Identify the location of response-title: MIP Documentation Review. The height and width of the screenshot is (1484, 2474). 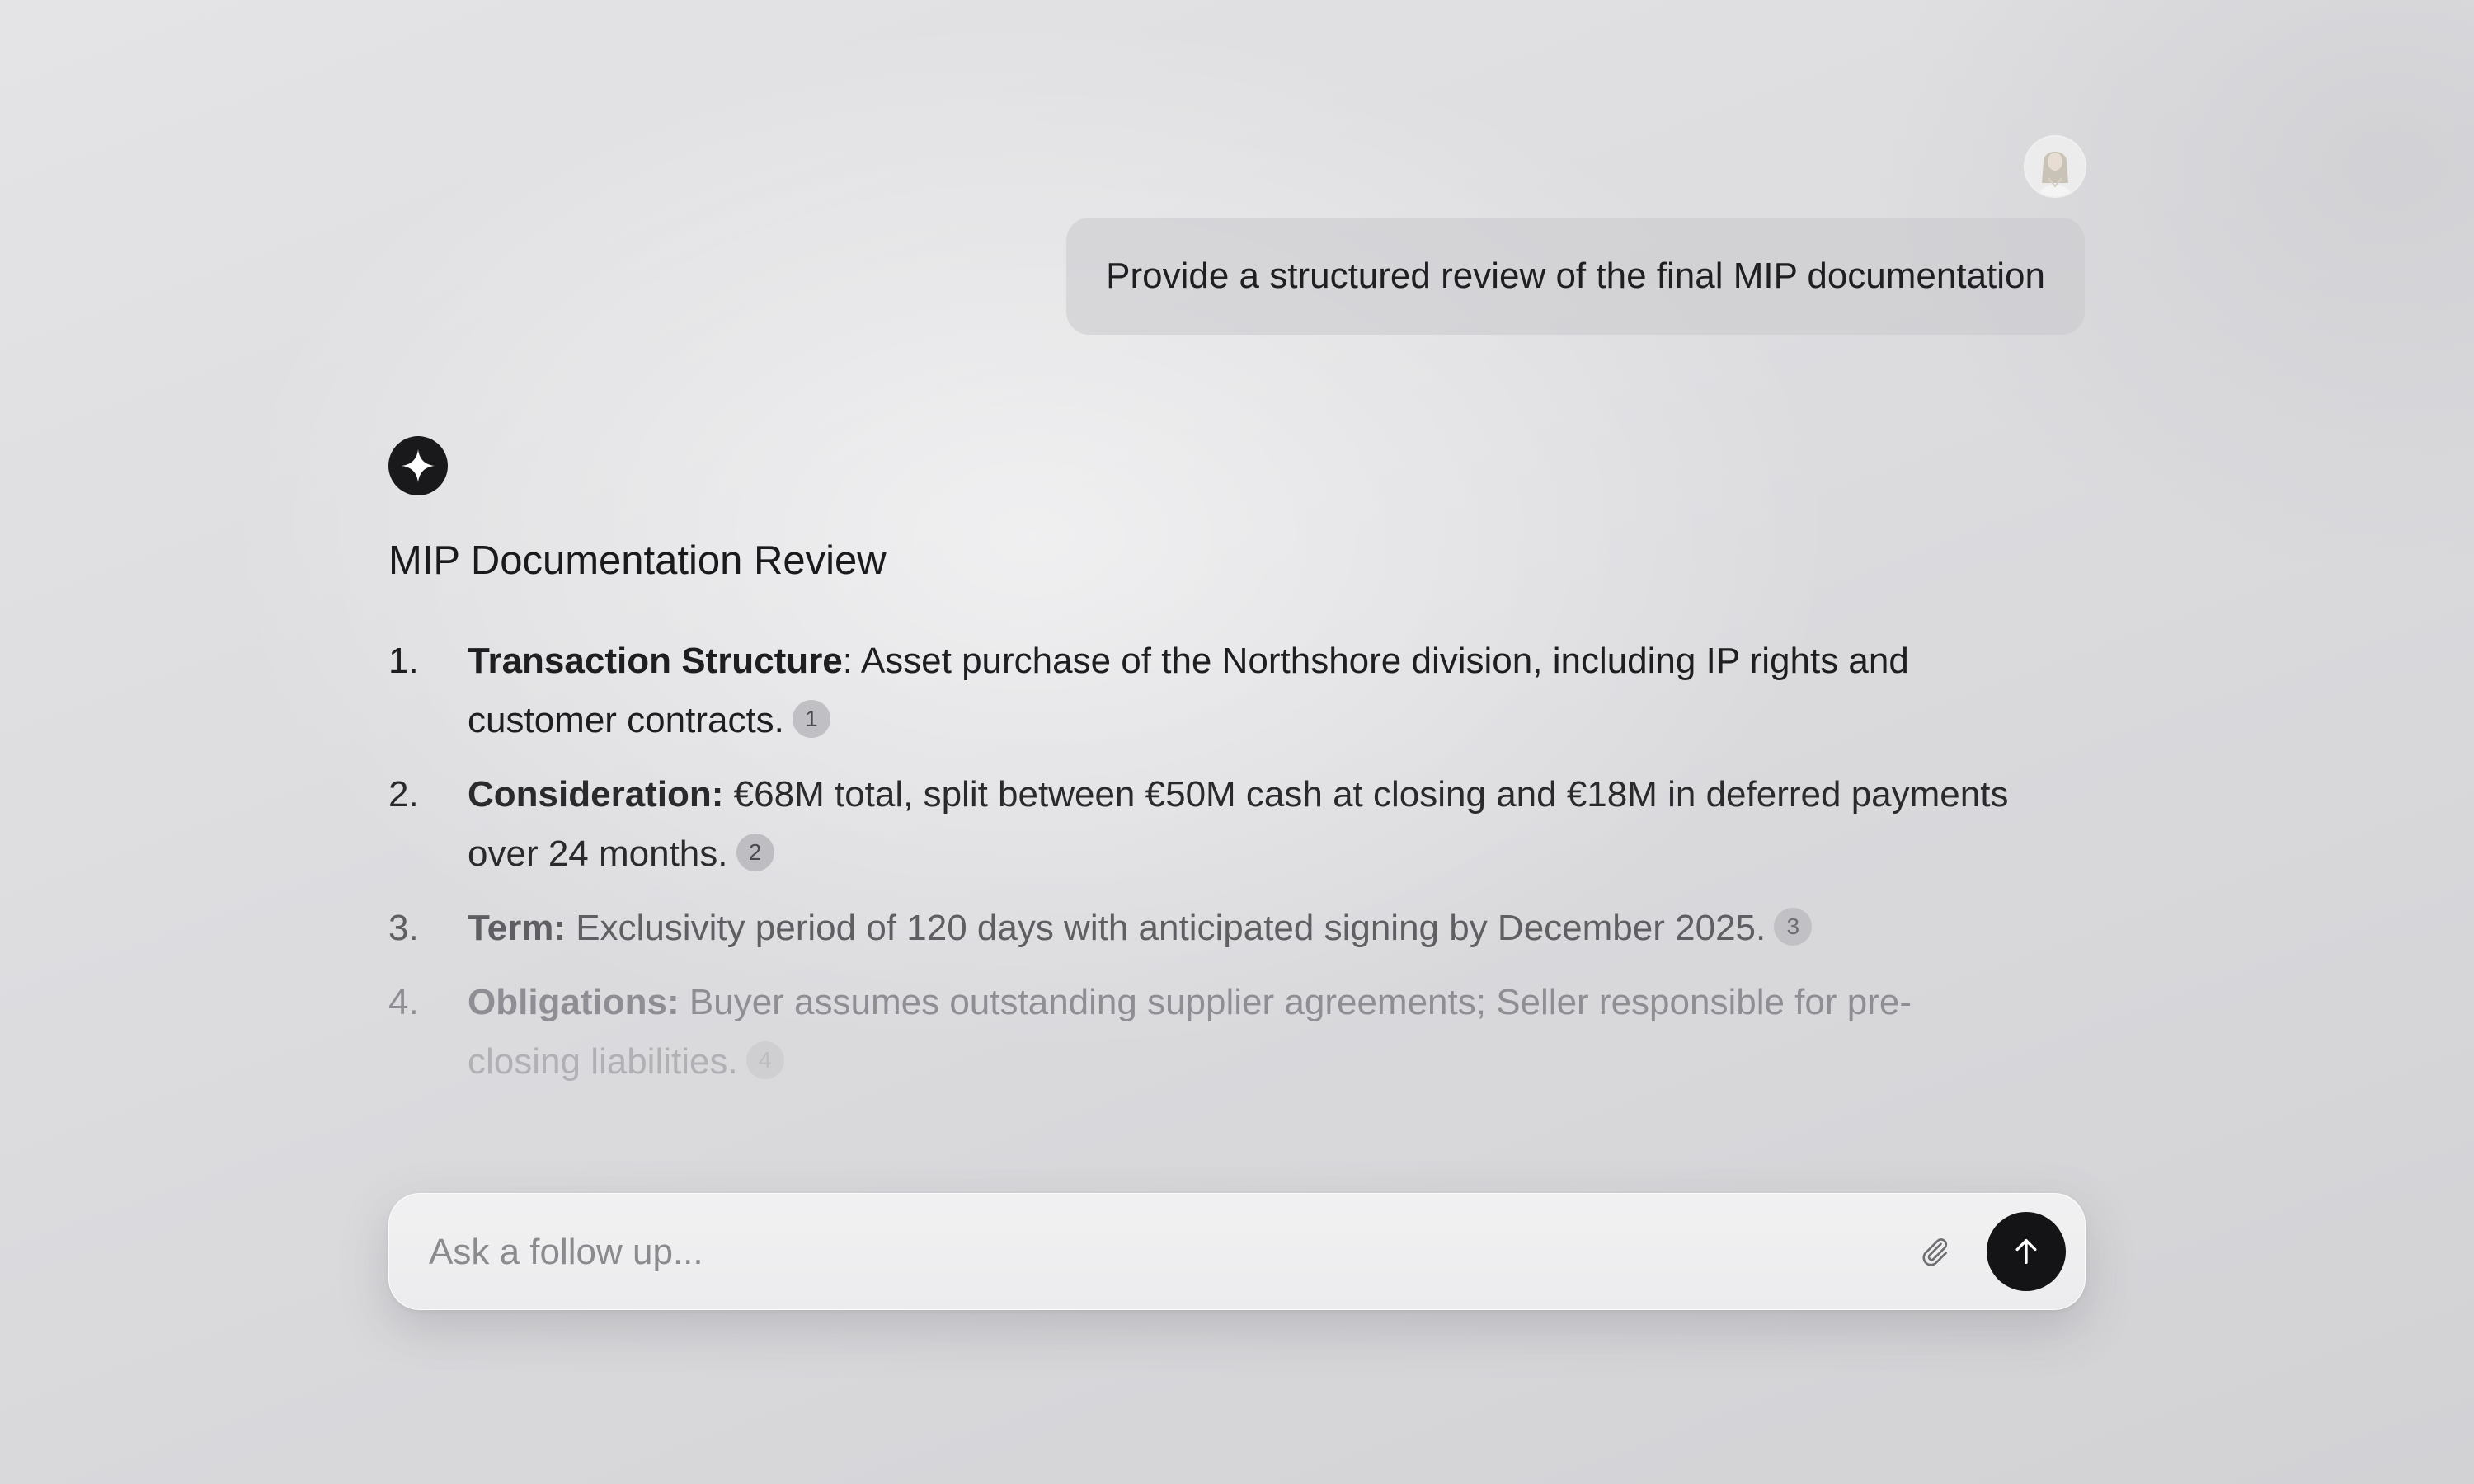
(637, 560).